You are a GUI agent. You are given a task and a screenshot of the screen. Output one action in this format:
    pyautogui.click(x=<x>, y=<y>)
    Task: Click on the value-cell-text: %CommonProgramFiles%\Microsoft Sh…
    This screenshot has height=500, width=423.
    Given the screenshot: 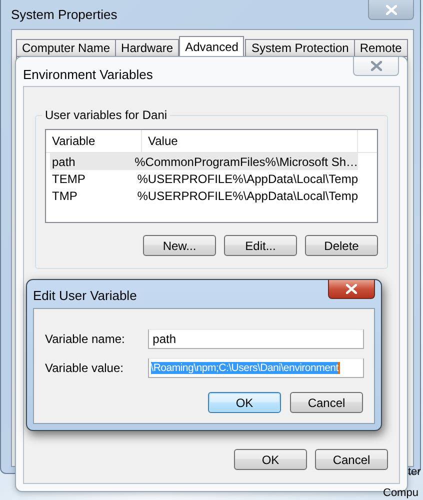 What is the action you would take?
    pyautogui.click(x=246, y=161)
    